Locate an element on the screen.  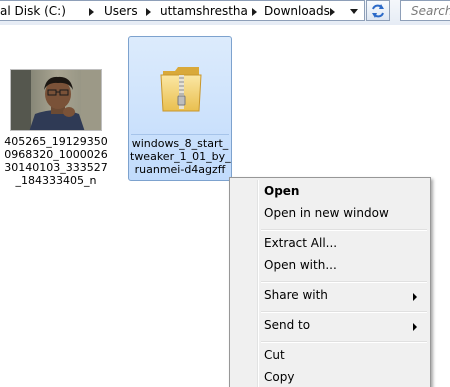
person-photo-icon is located at coordinates (56, 100).